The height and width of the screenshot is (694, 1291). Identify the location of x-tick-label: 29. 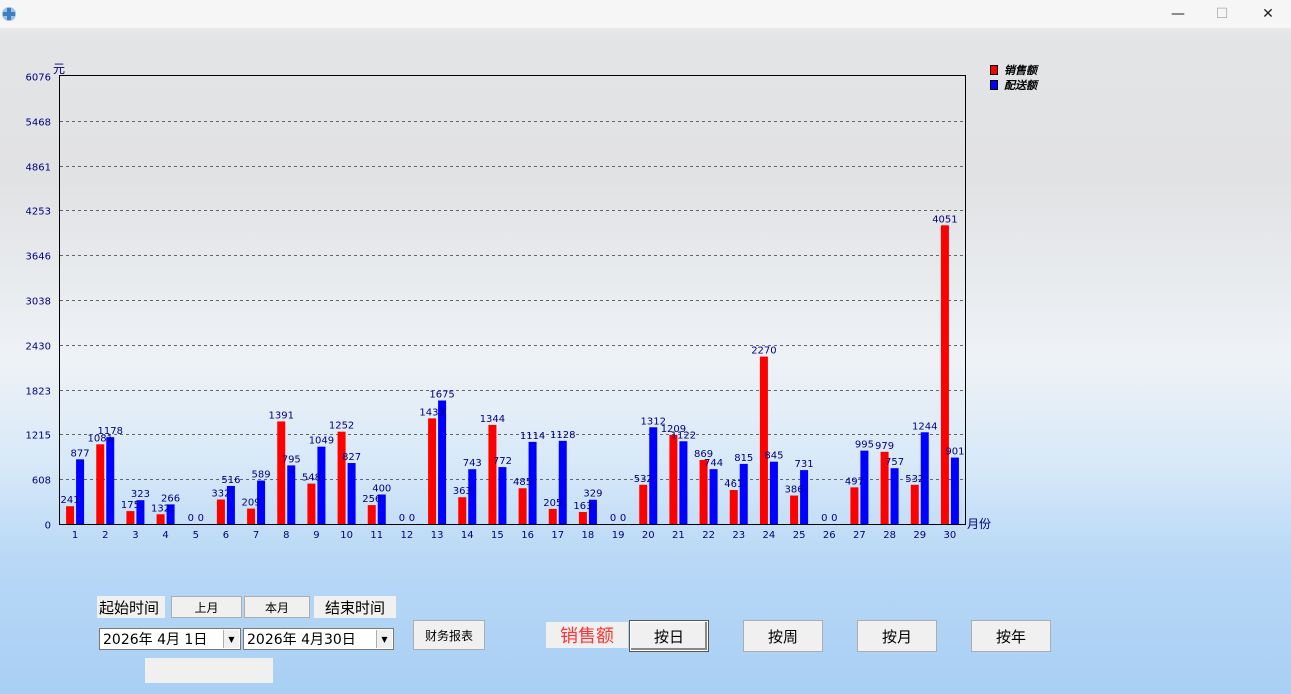
(919, 535).